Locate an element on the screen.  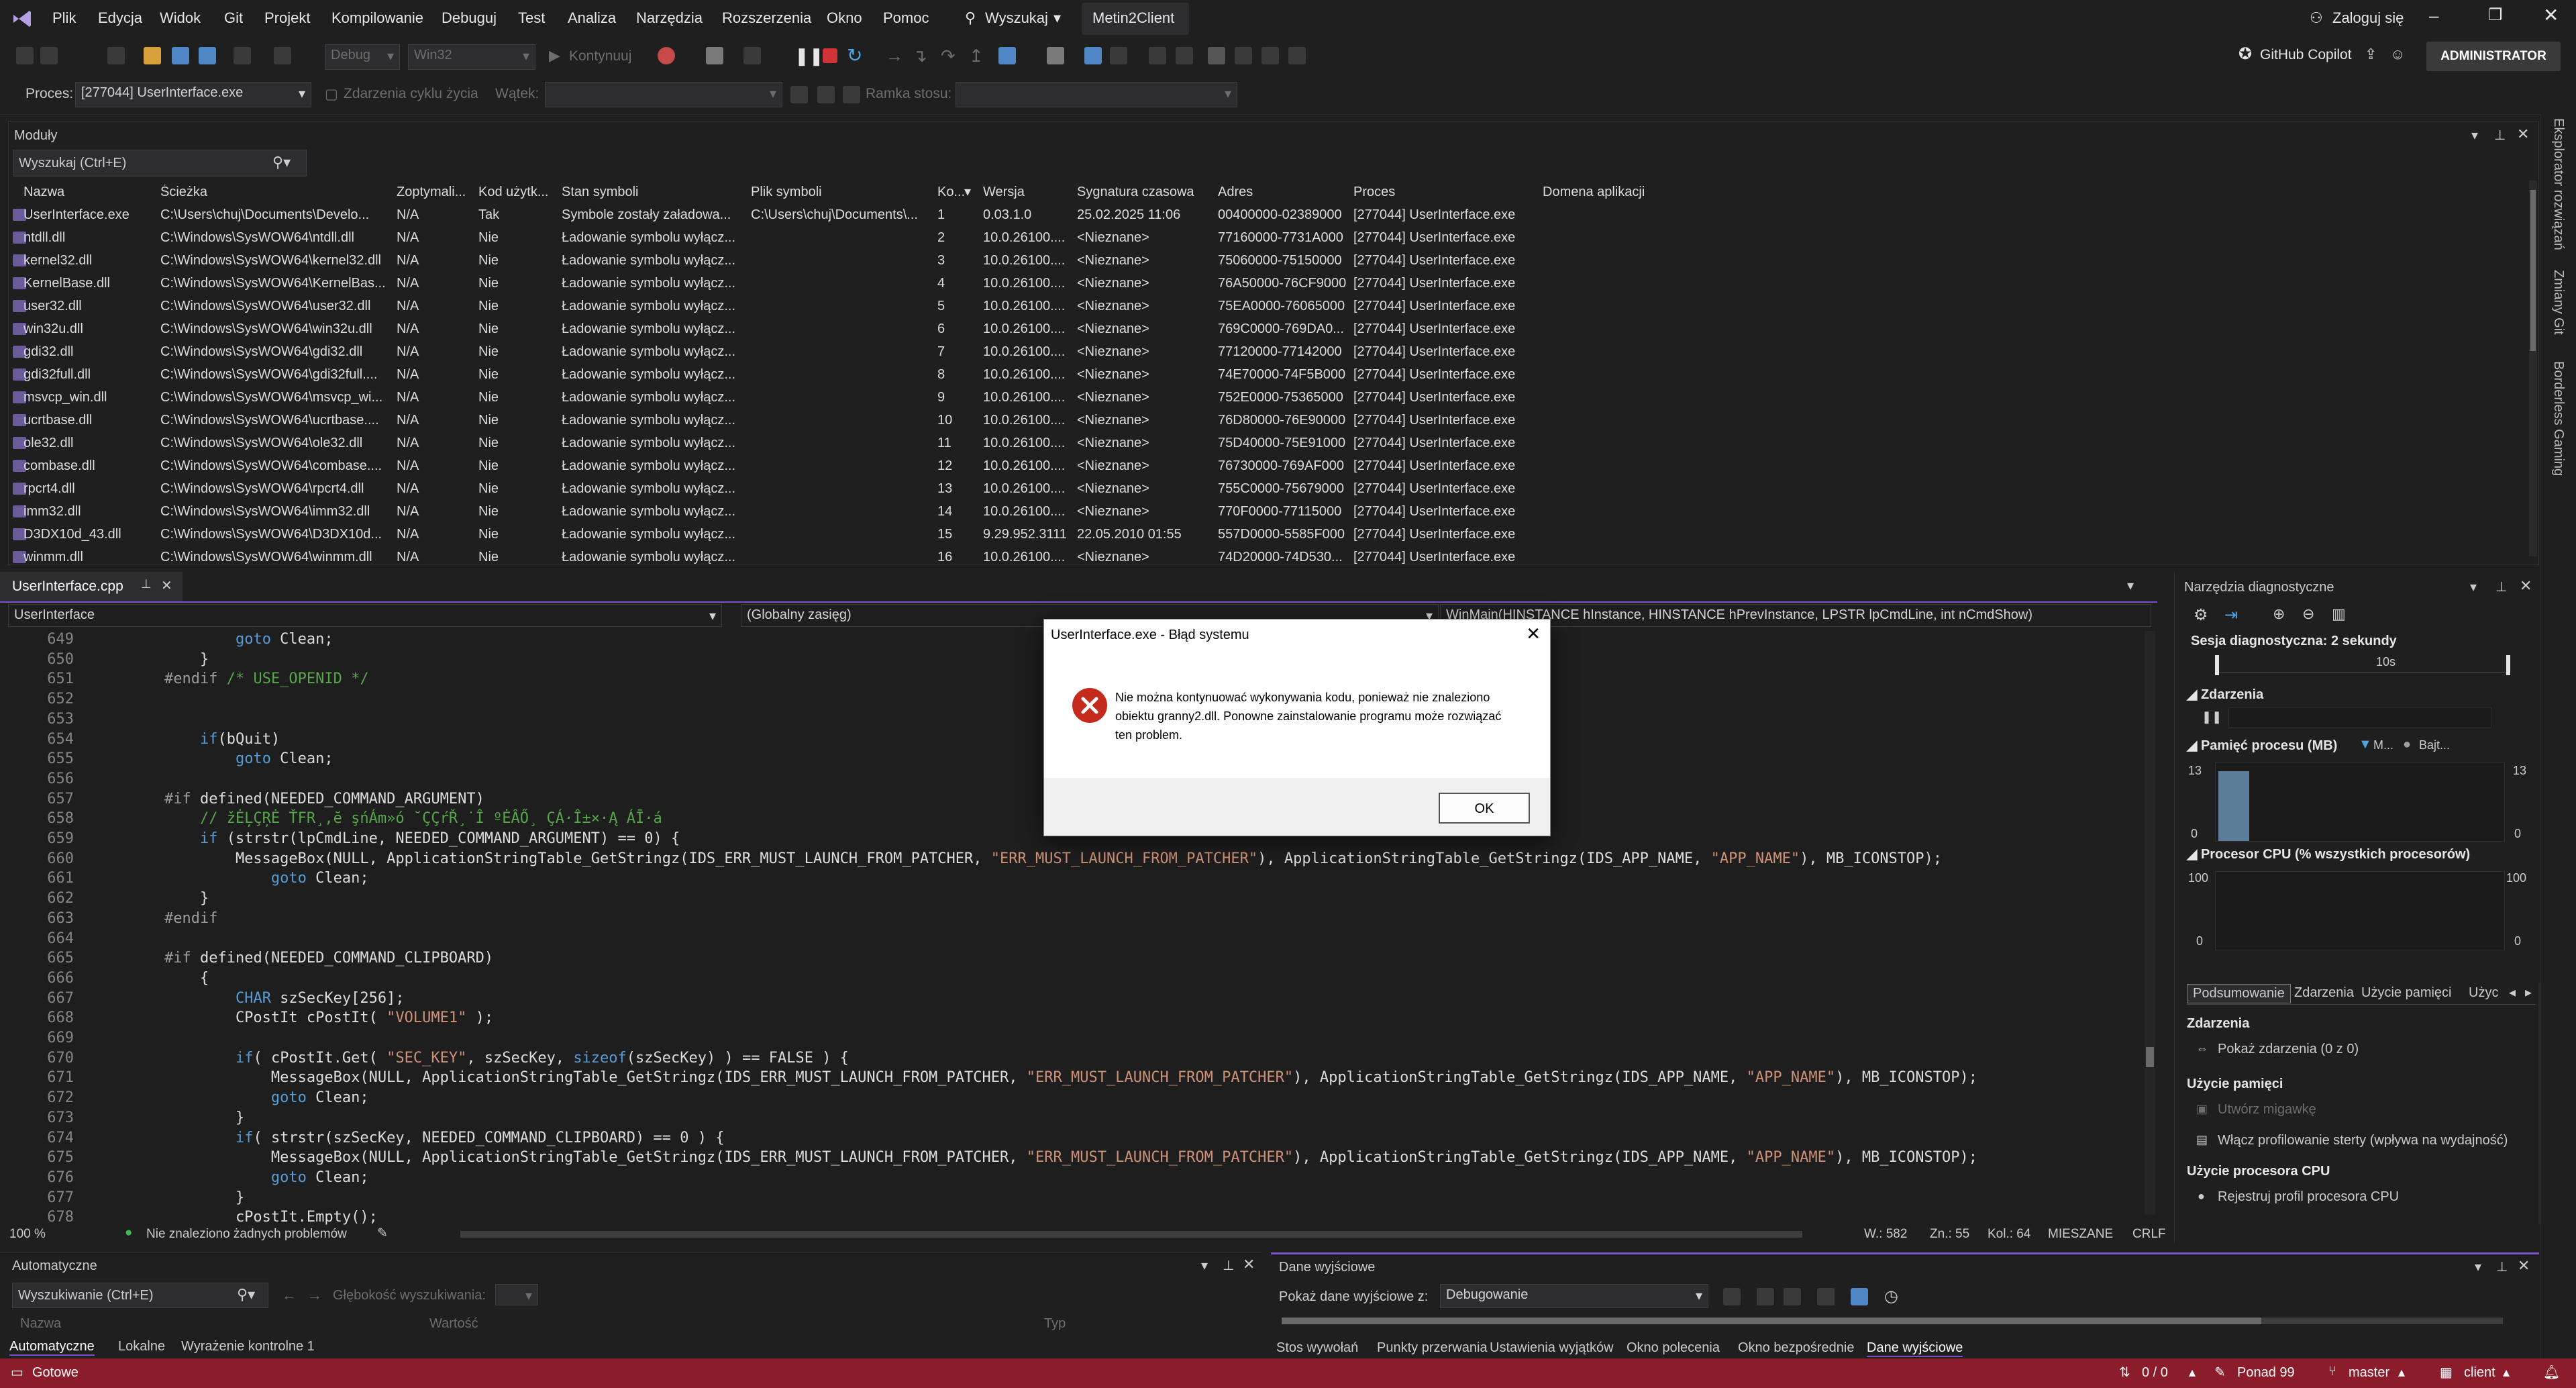
output-source-select: Debugowanie ▾ is located at coordinates (1574, 1296).